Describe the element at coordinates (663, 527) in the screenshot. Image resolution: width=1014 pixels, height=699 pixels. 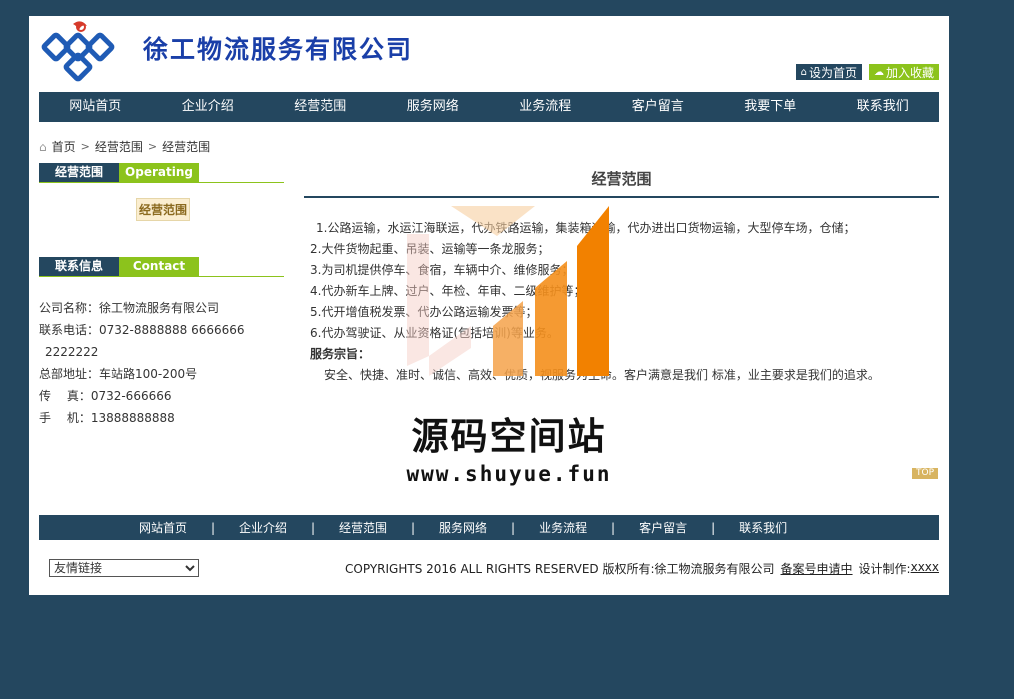
I see `footer-link-message: 客户留言` at that location.